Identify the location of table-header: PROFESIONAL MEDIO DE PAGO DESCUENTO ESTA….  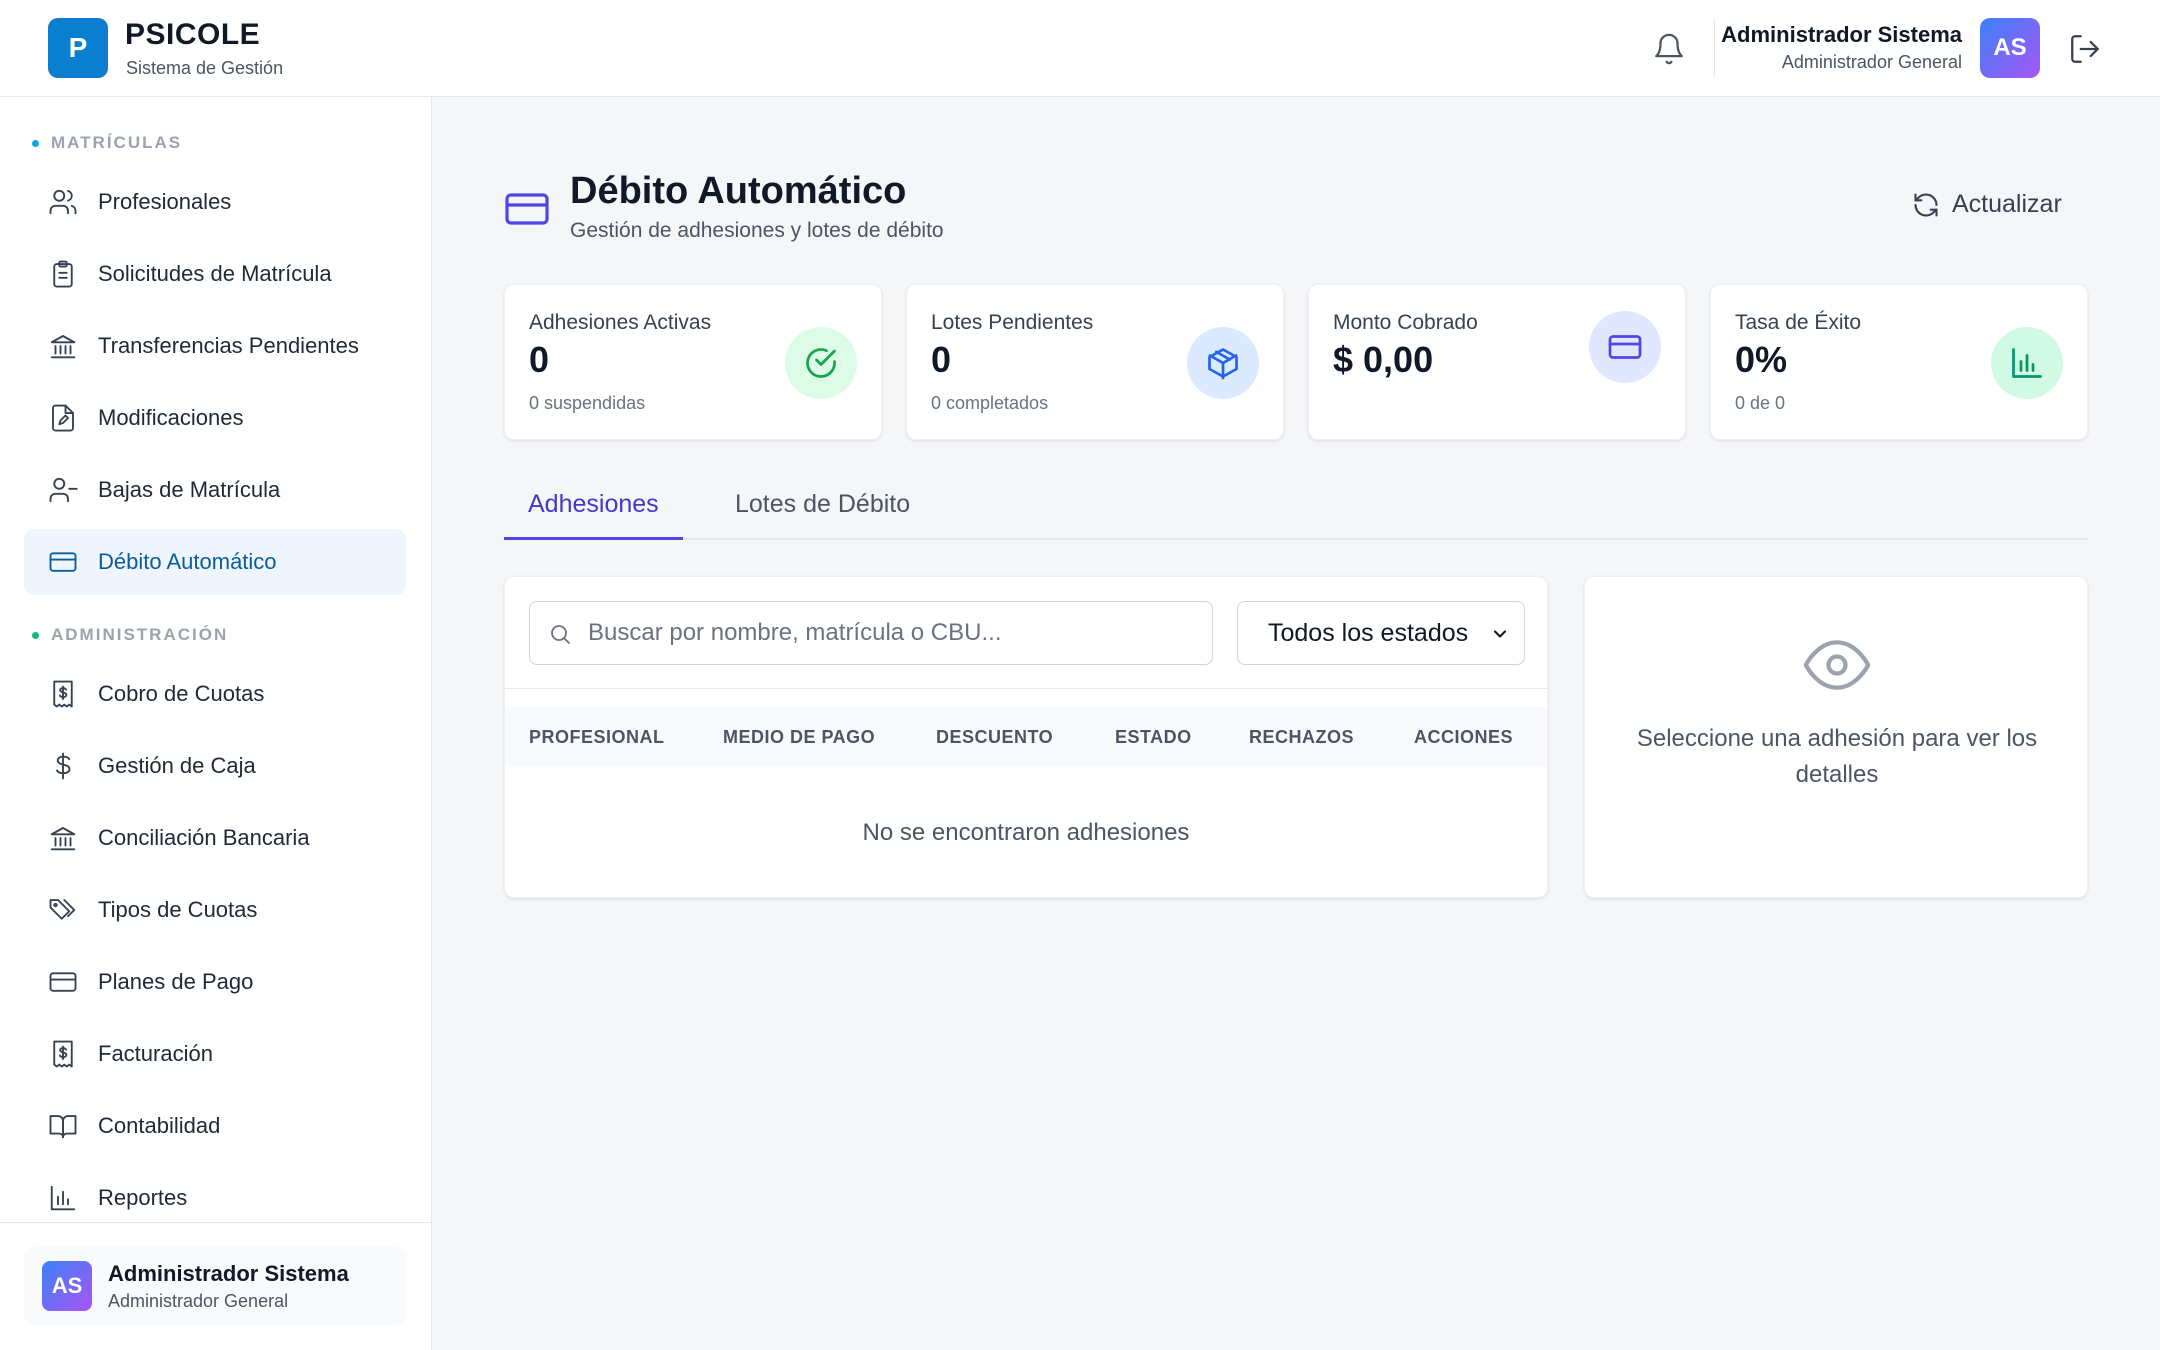
(1026, 737).